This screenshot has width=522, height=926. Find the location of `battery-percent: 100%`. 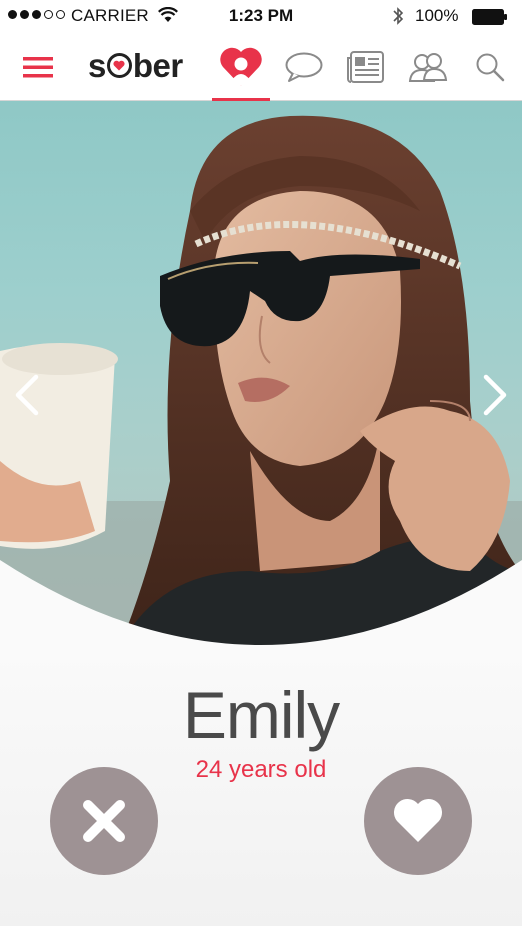

battery-percent: 100% is located at coordinates (437, 15).